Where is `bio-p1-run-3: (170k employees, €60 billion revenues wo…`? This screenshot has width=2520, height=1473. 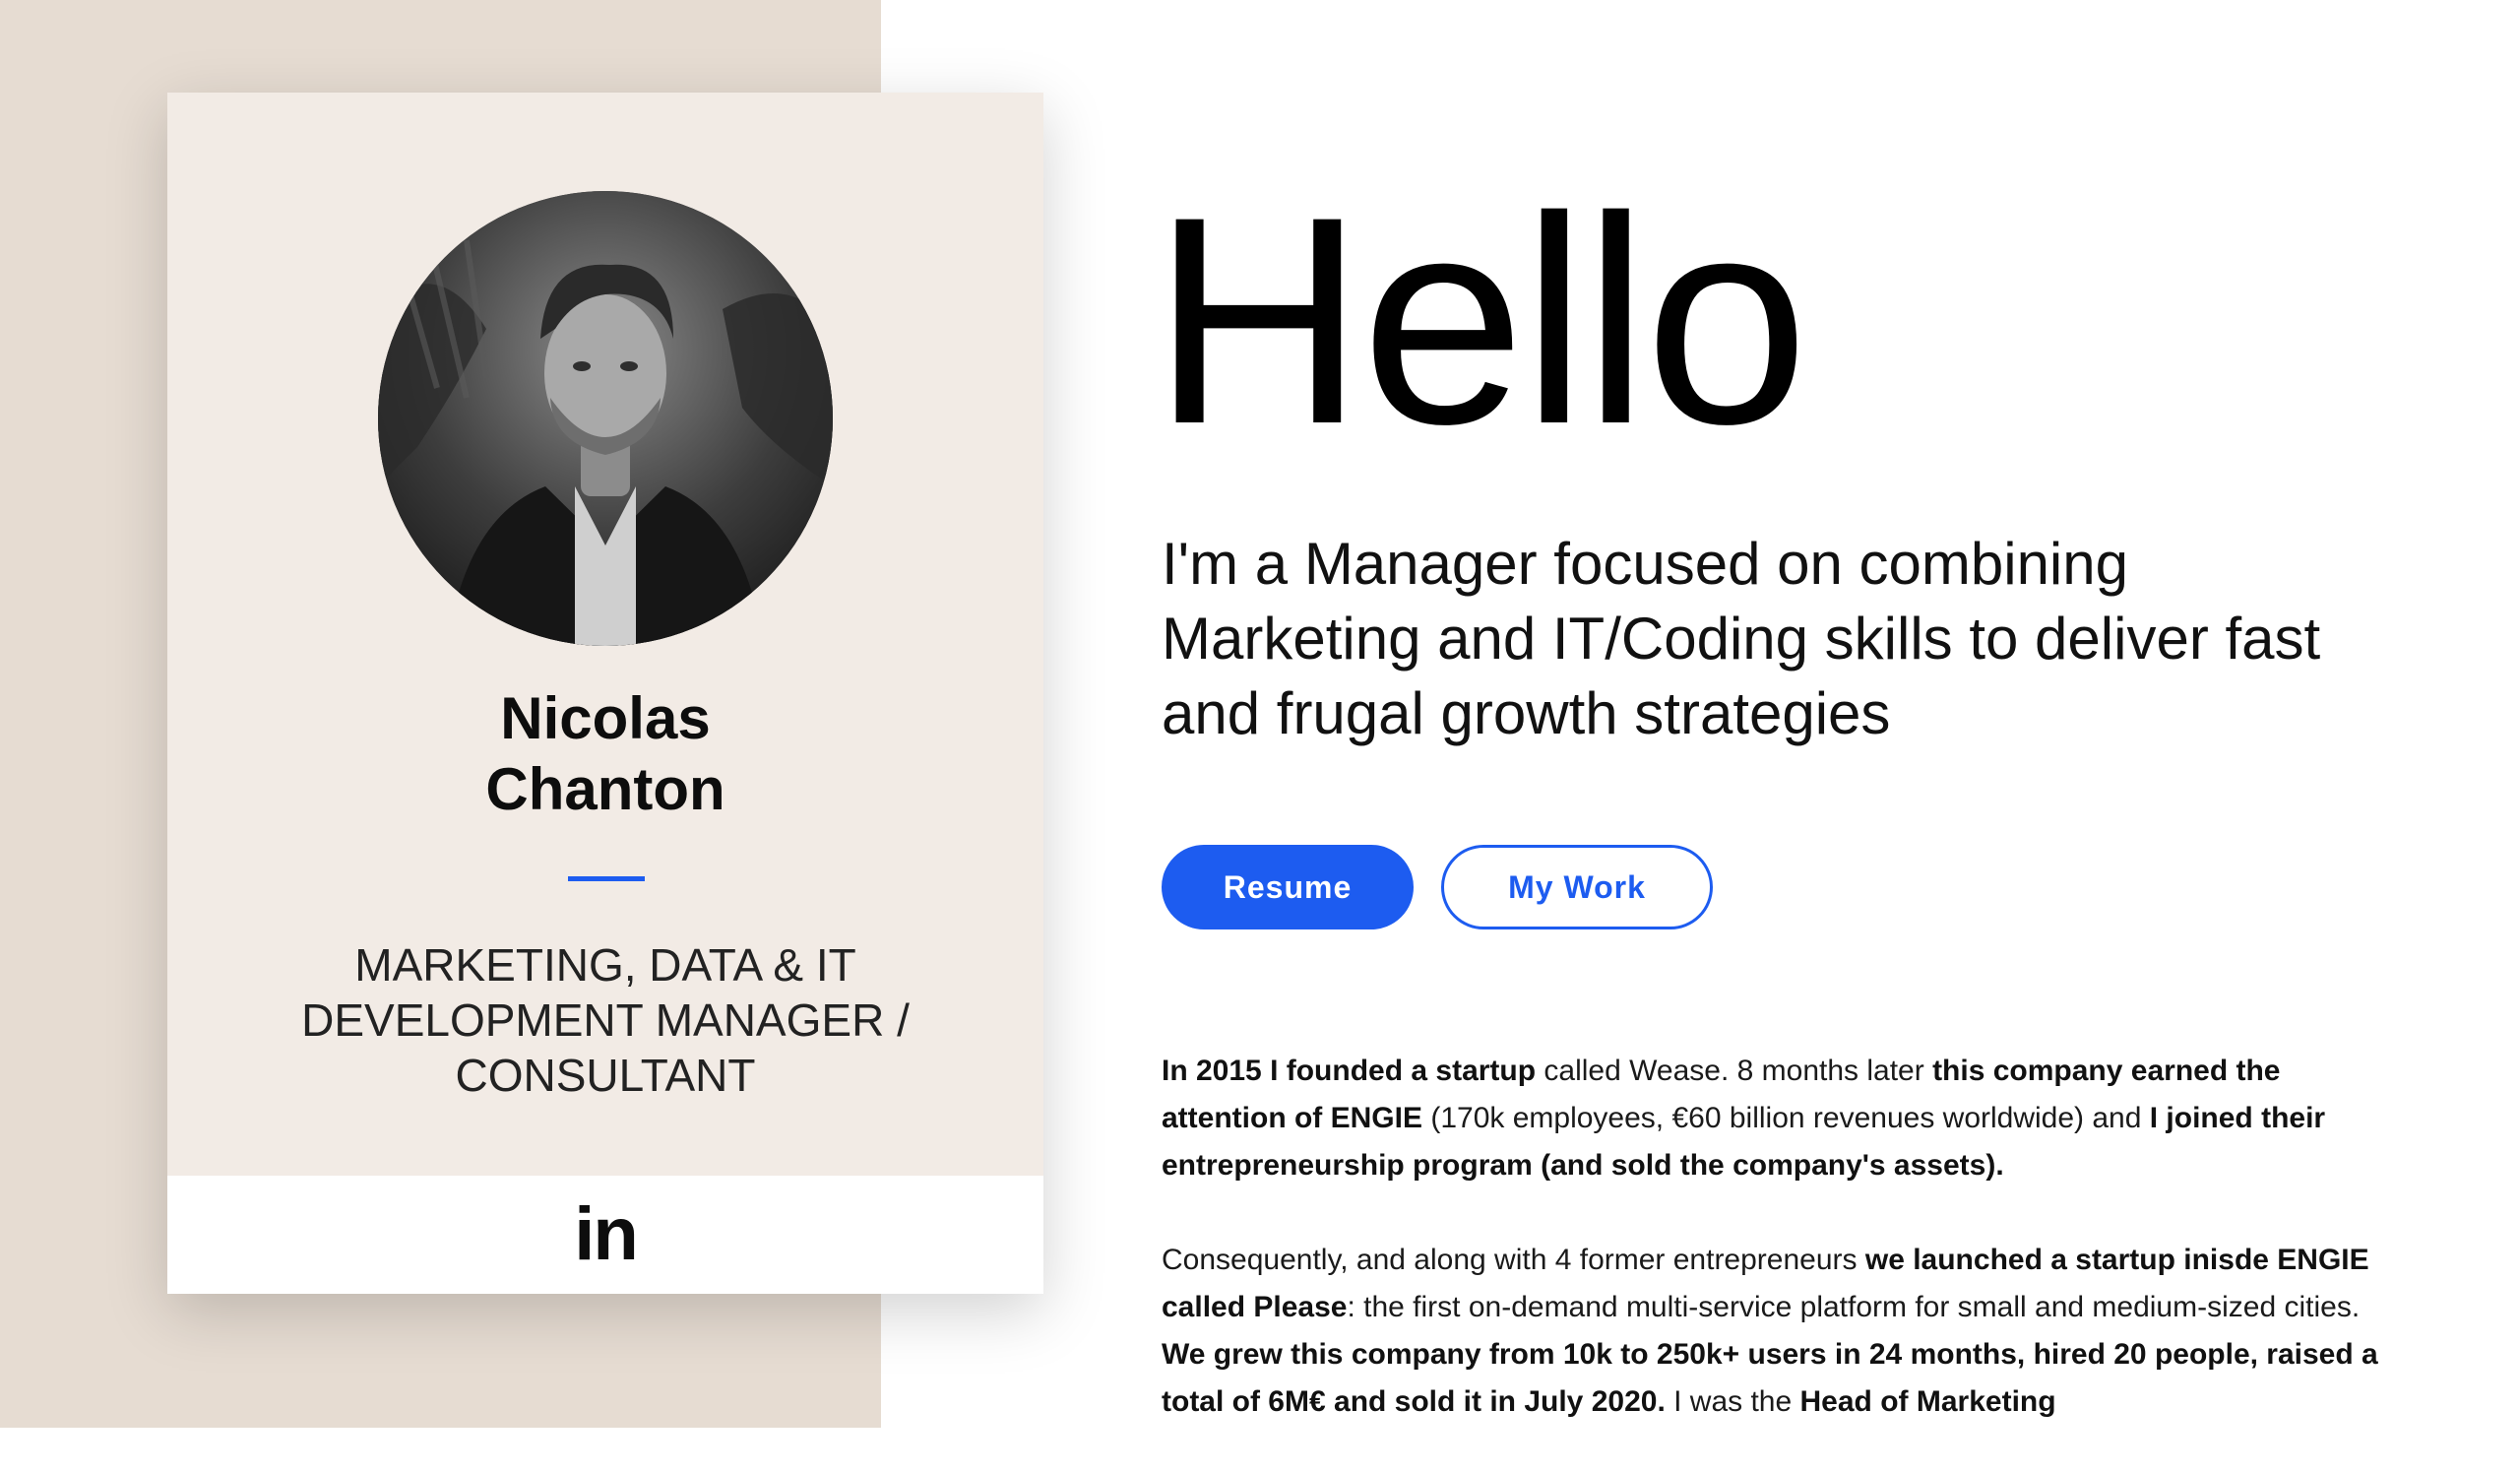
bio-p1-run-3: (170k employees, €60 billion revenues wo… is located at coordinates (1786, 1118).